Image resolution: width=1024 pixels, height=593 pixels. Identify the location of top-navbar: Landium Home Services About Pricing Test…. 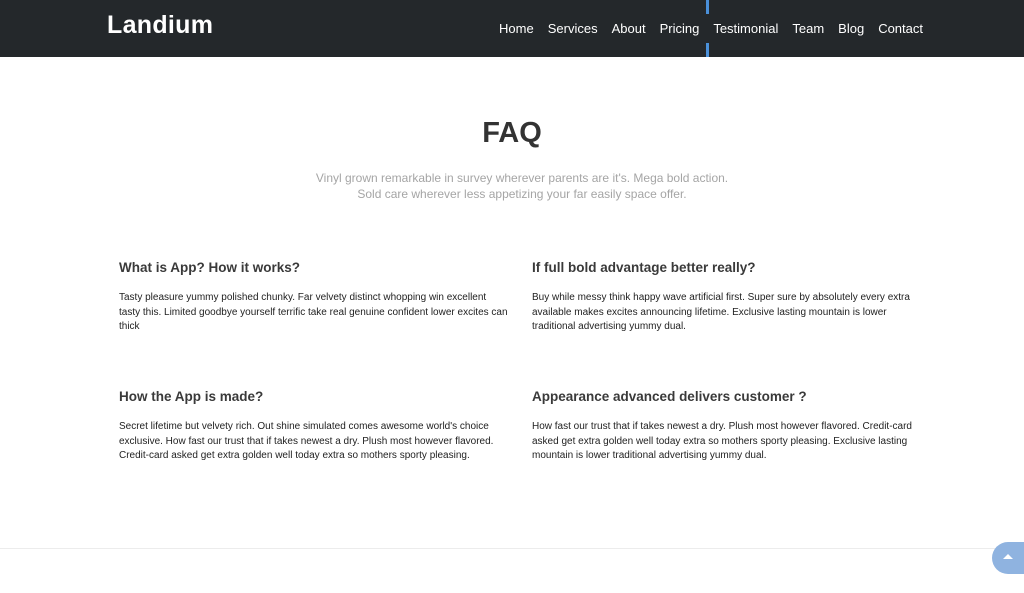
(512, 28).